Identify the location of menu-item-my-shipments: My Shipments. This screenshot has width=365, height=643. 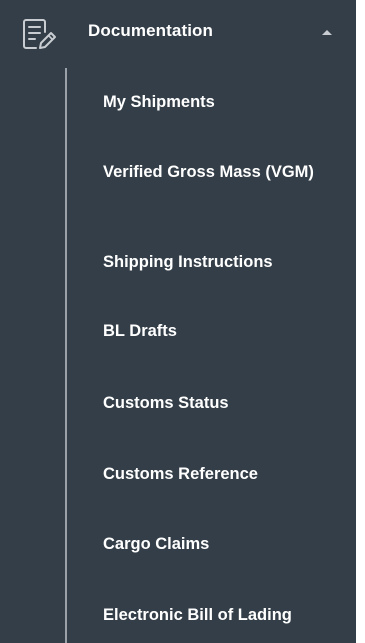
(159, 102).